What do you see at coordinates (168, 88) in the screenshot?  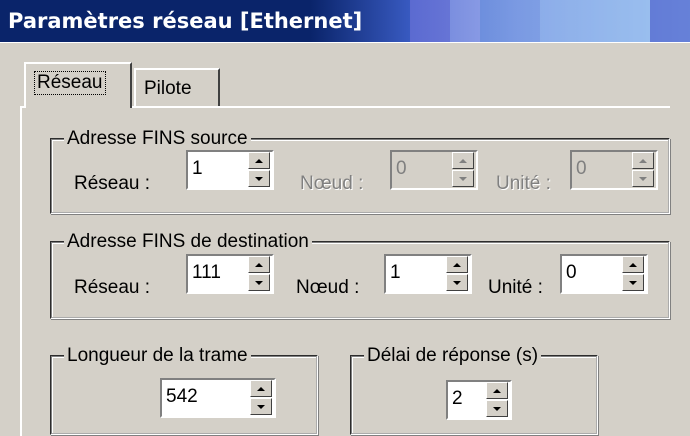 I see `tab-pilote-label: Pilote` at bounding box center [168, 88].